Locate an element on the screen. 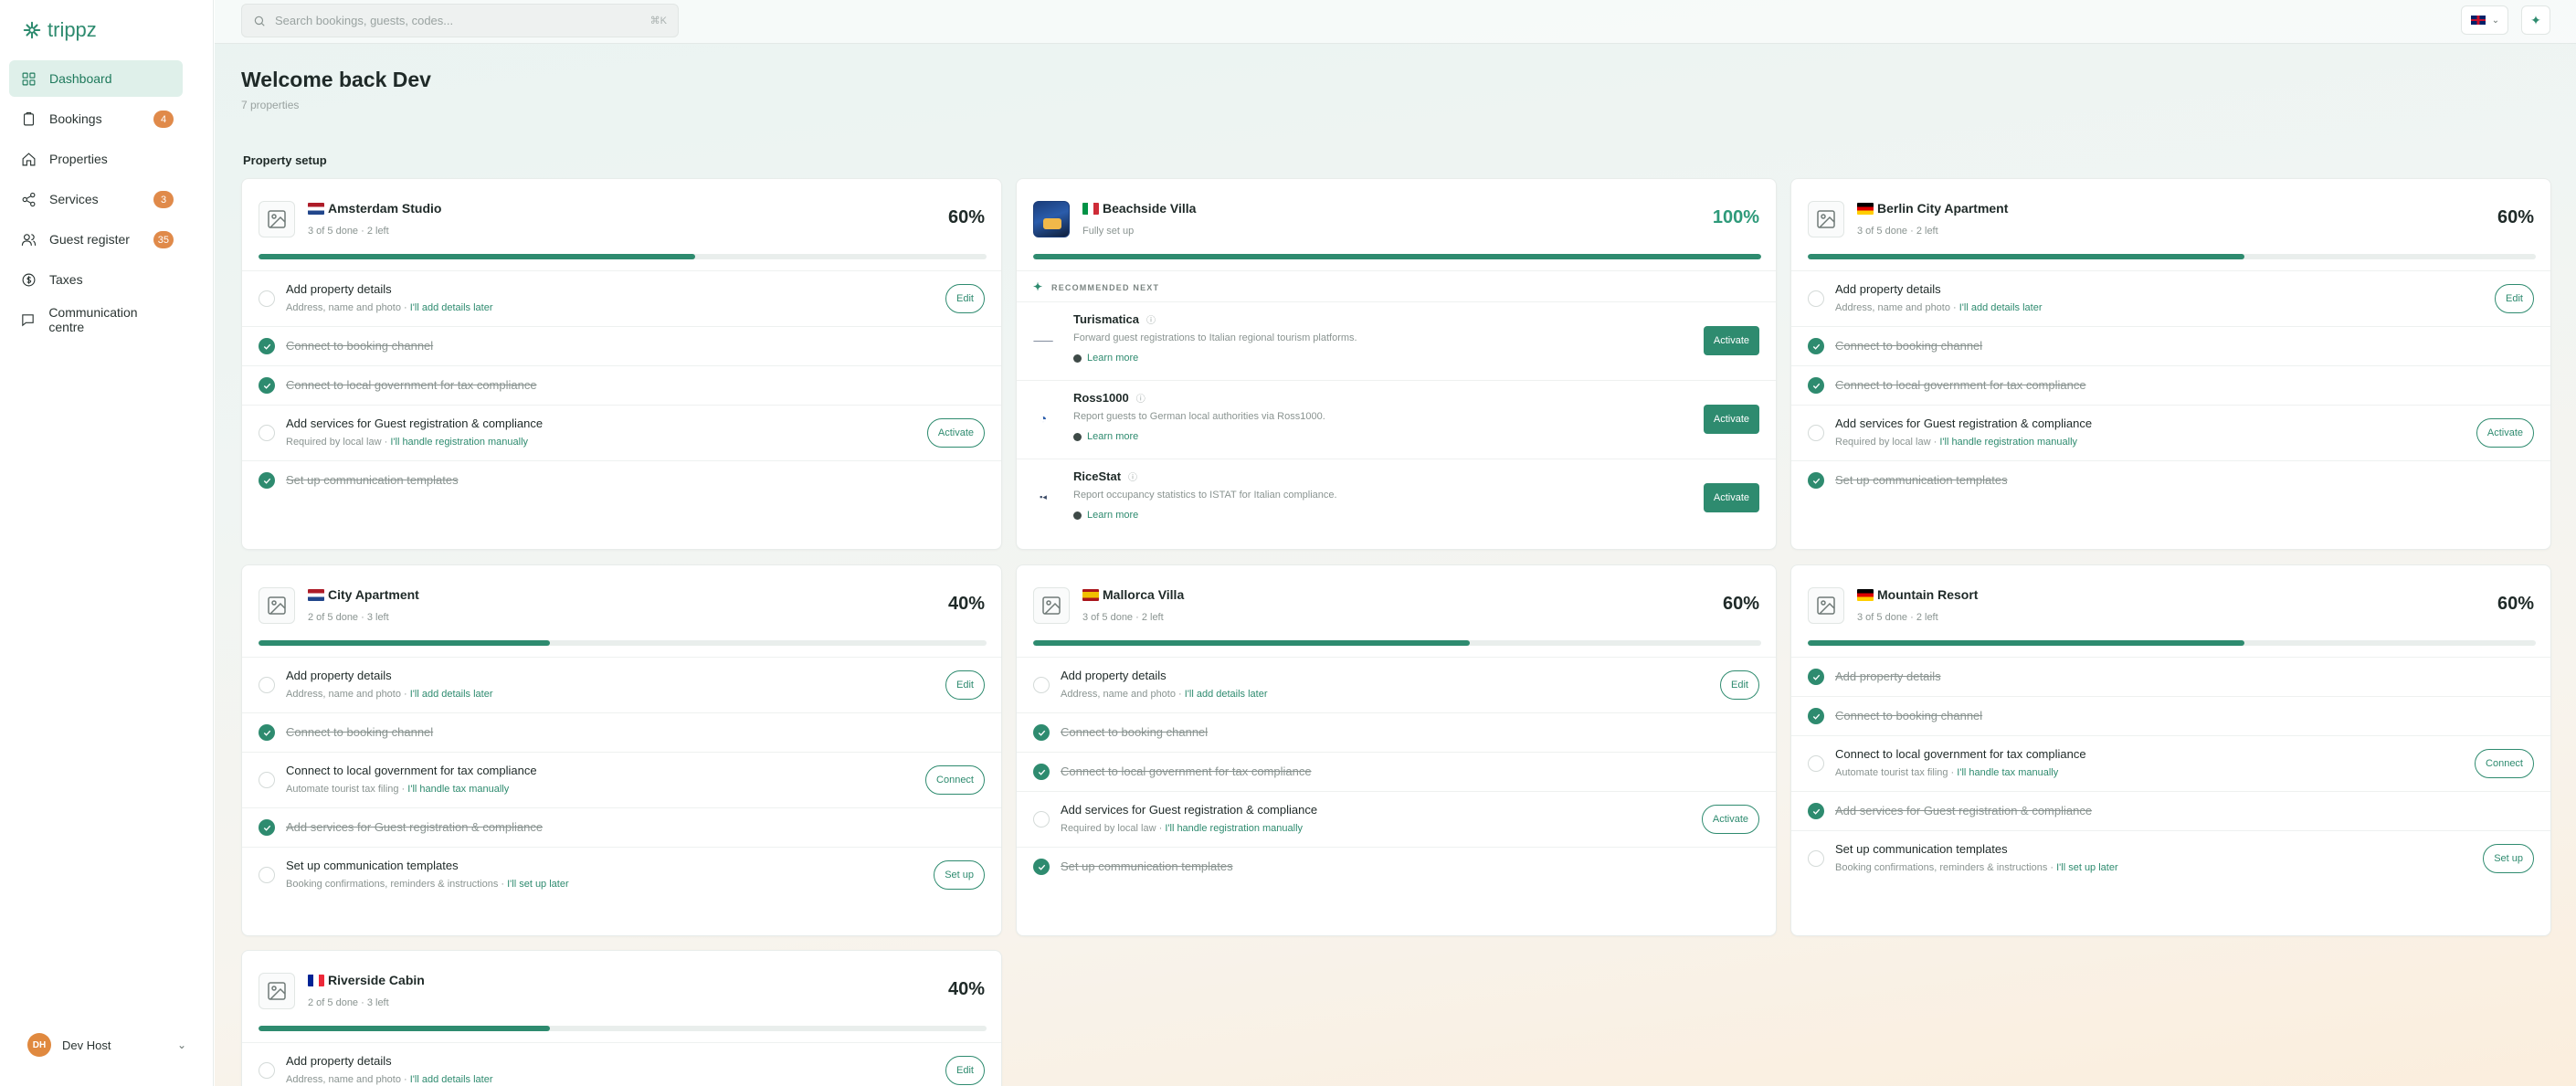  users-icon is located at coordinates (28, 239).